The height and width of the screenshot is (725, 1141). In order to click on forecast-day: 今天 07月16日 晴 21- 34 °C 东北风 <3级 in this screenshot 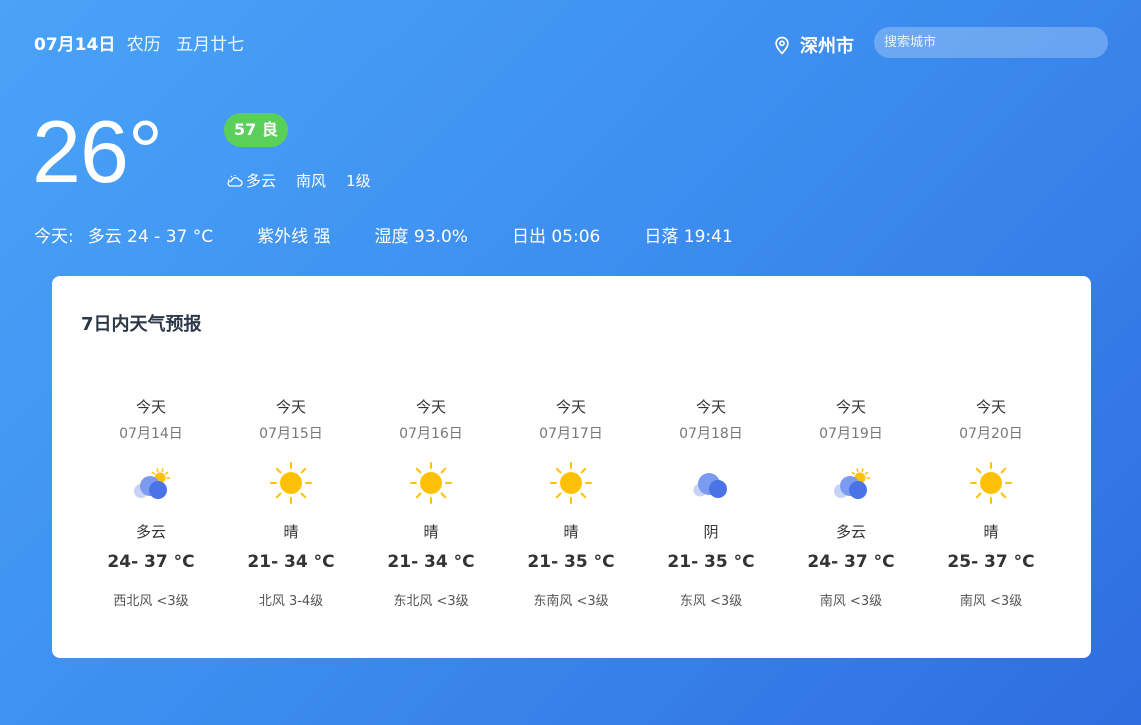, I will do `click(431, 502)`.